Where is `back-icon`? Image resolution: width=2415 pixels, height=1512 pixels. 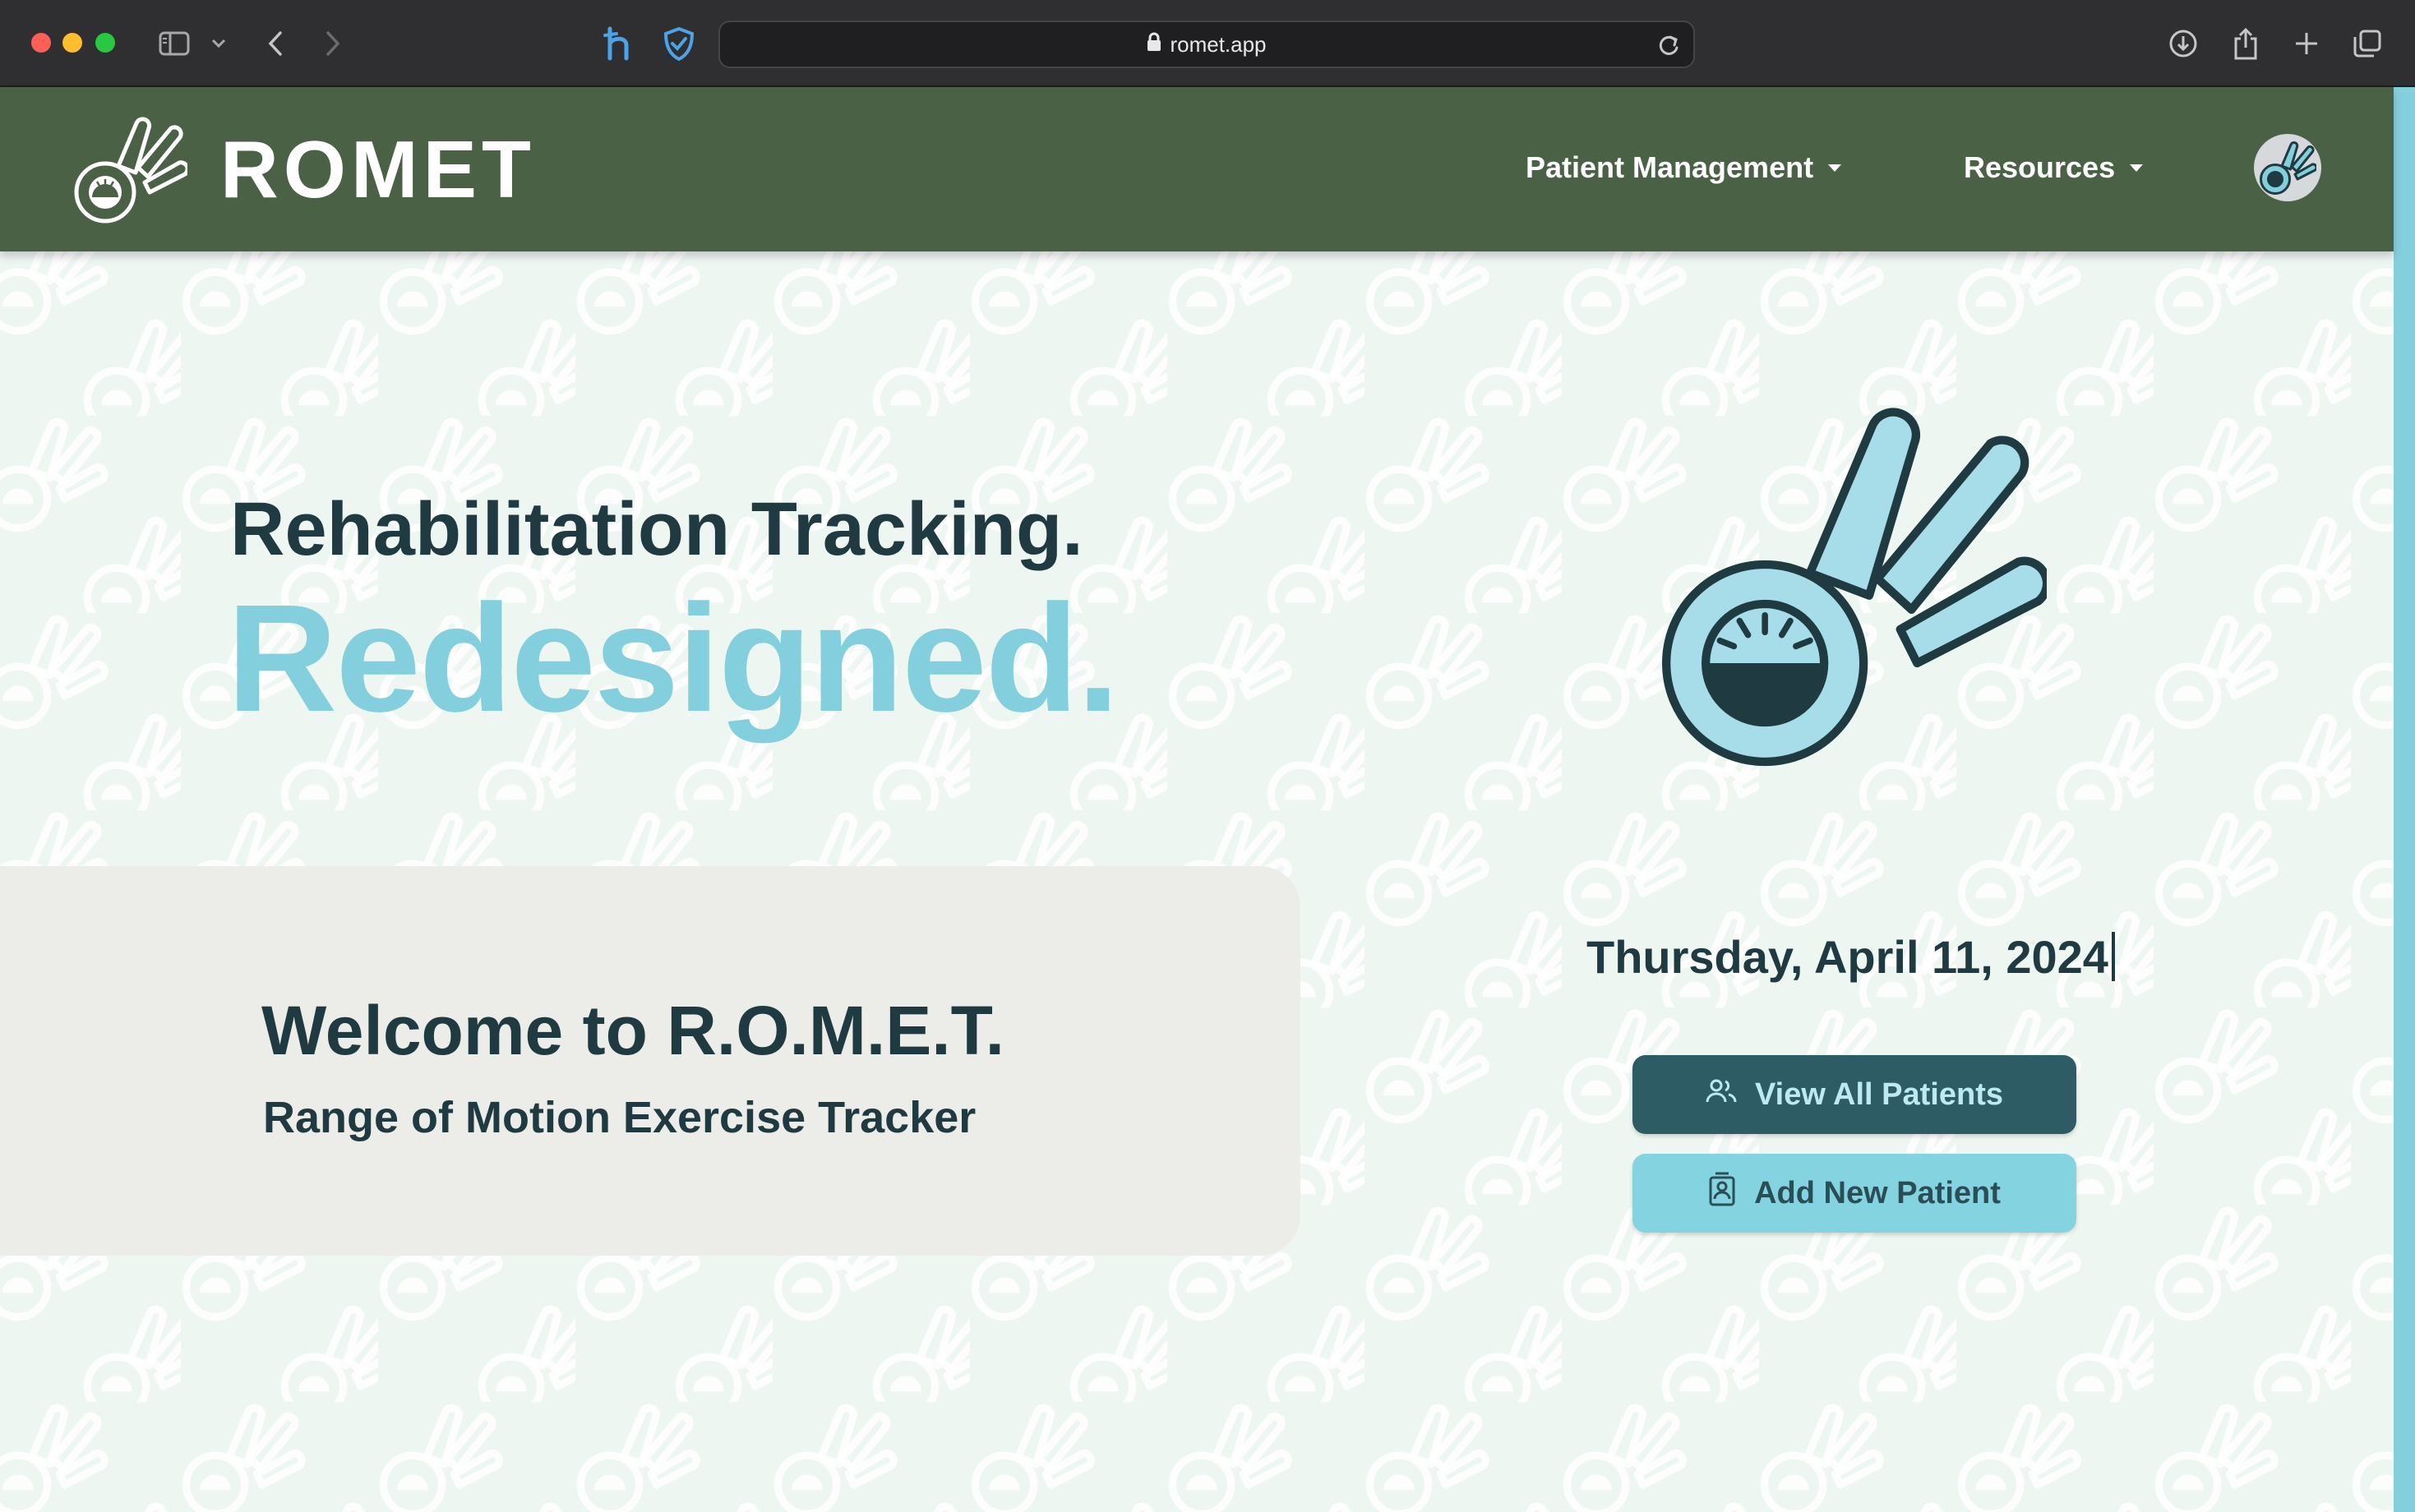
back-icon is located at coordinates (276, 43).